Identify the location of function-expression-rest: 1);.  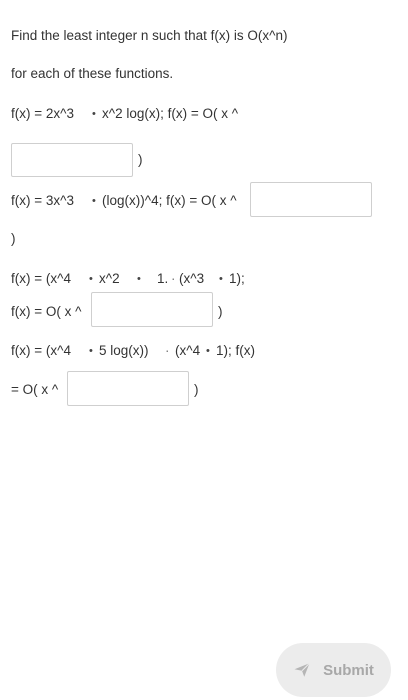
(237, 278).